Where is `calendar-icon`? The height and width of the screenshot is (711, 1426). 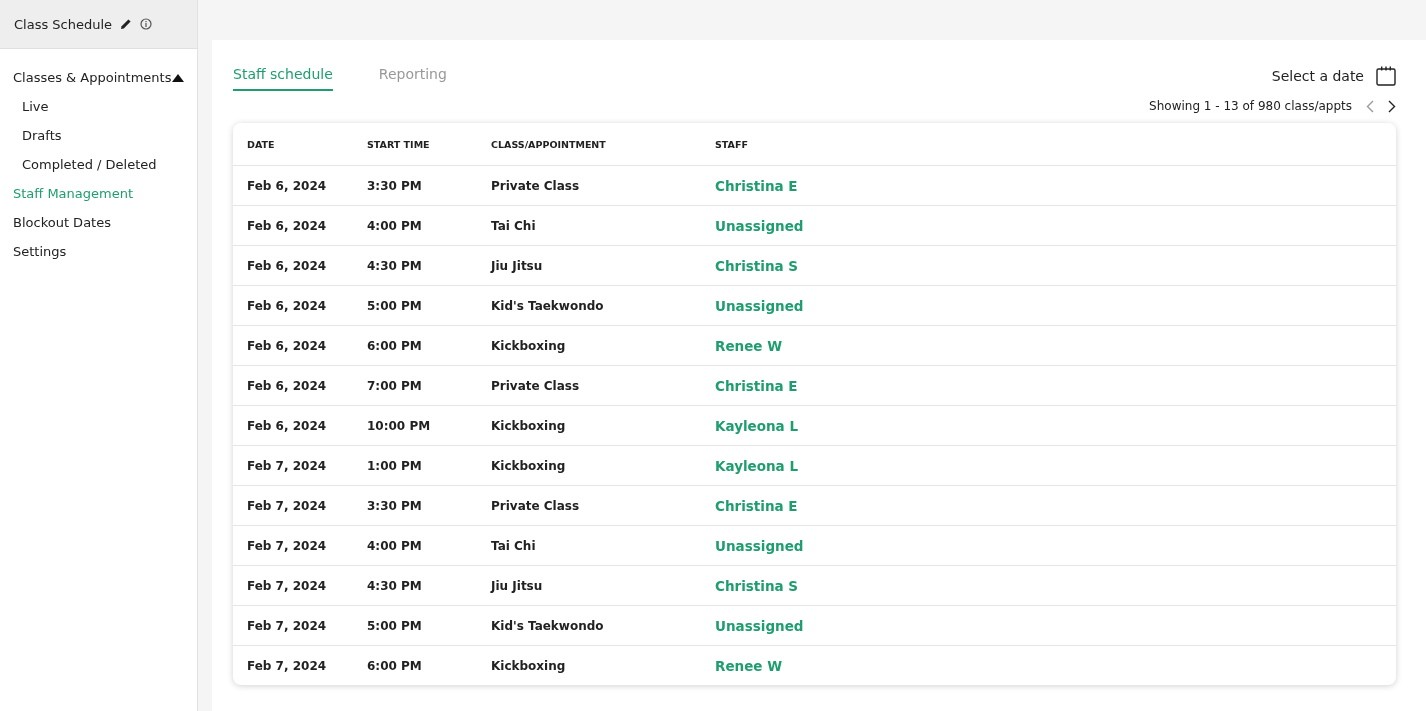
calendar-icon is located at coordinates (1386, 75).